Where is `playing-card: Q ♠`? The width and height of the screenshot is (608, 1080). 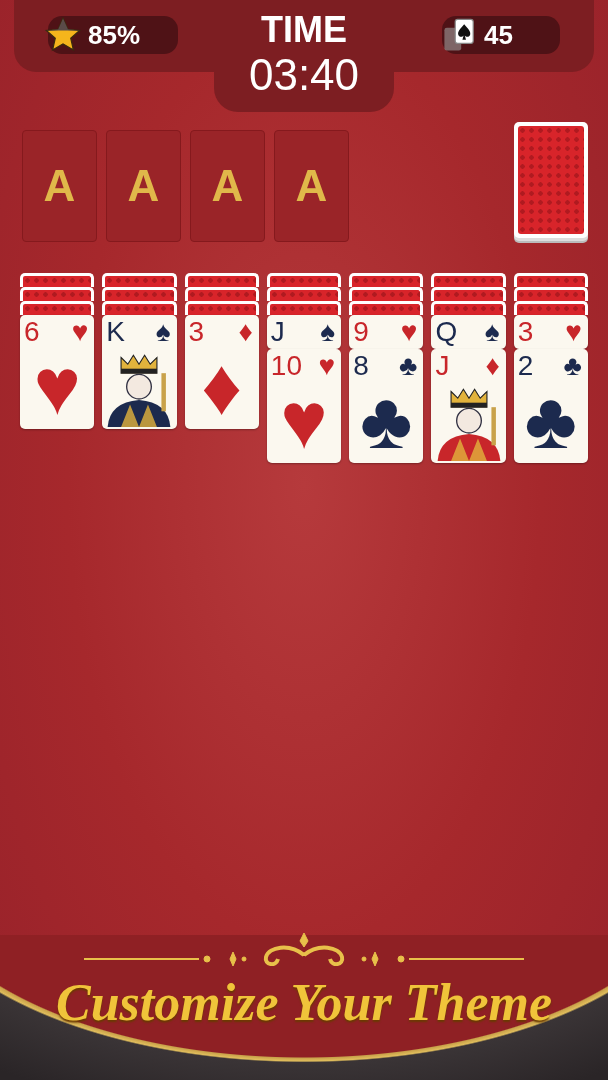
playing-card: Q ♠ is located at coordinates (468, 332).